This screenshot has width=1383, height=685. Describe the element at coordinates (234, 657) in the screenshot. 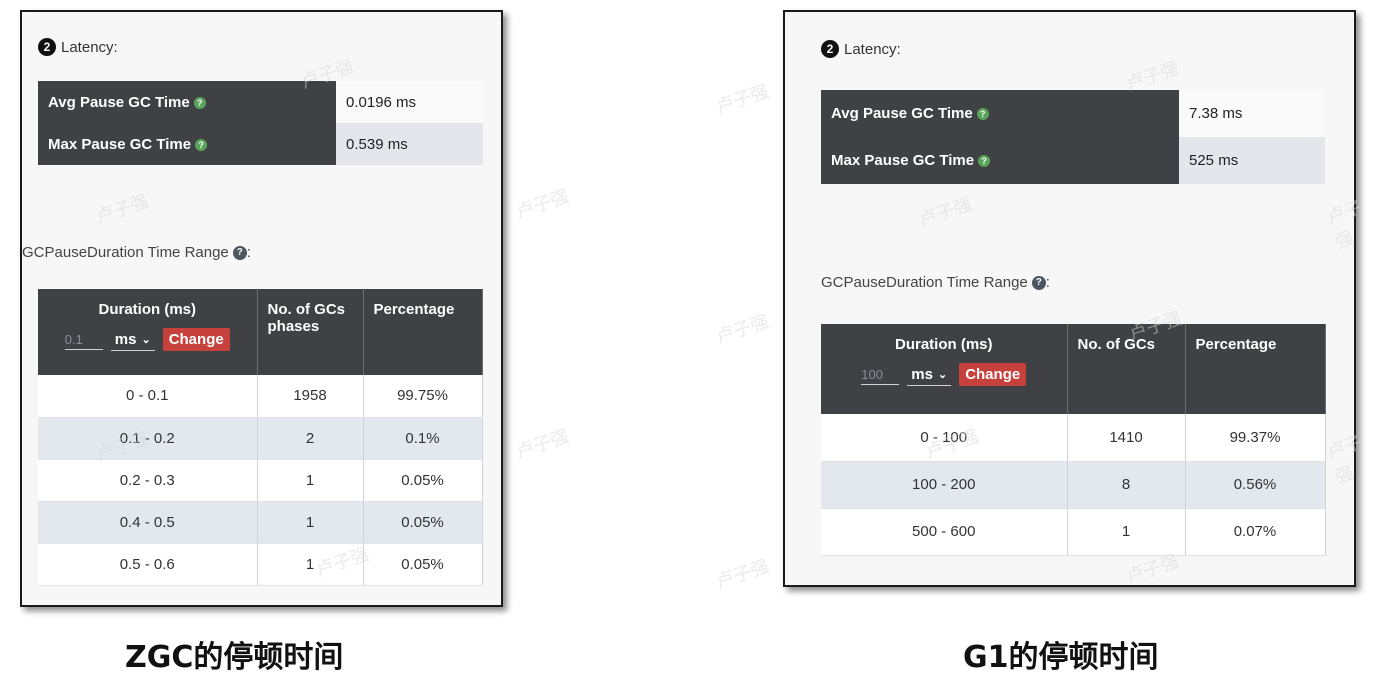

I see `zgc-caption: ZGC的停顿时间` at that location.